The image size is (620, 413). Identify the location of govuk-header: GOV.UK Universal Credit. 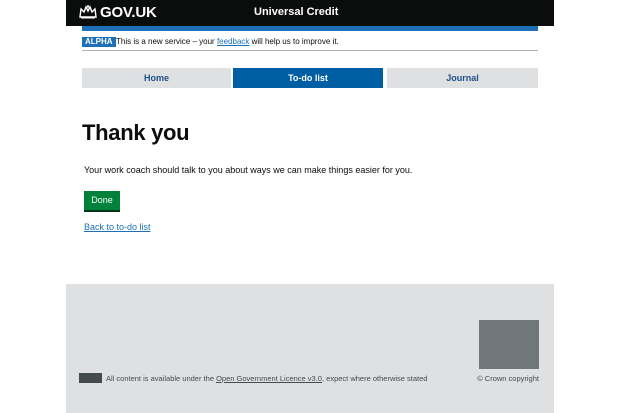
(310, 13).